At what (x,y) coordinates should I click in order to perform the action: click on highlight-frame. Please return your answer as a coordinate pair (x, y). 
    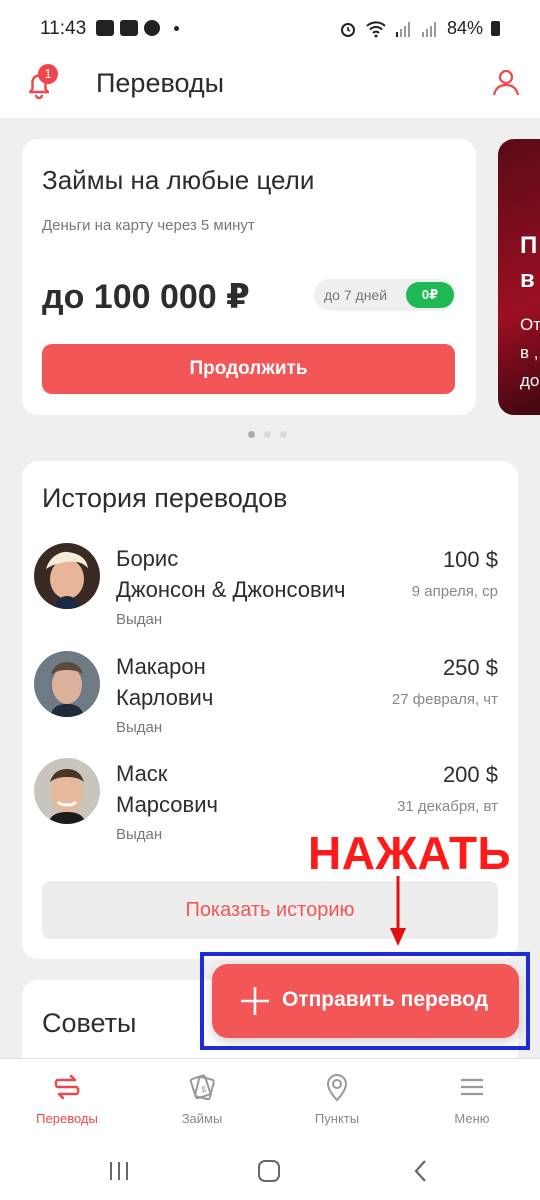
    Looking at the image, I should click on (365, 1001).